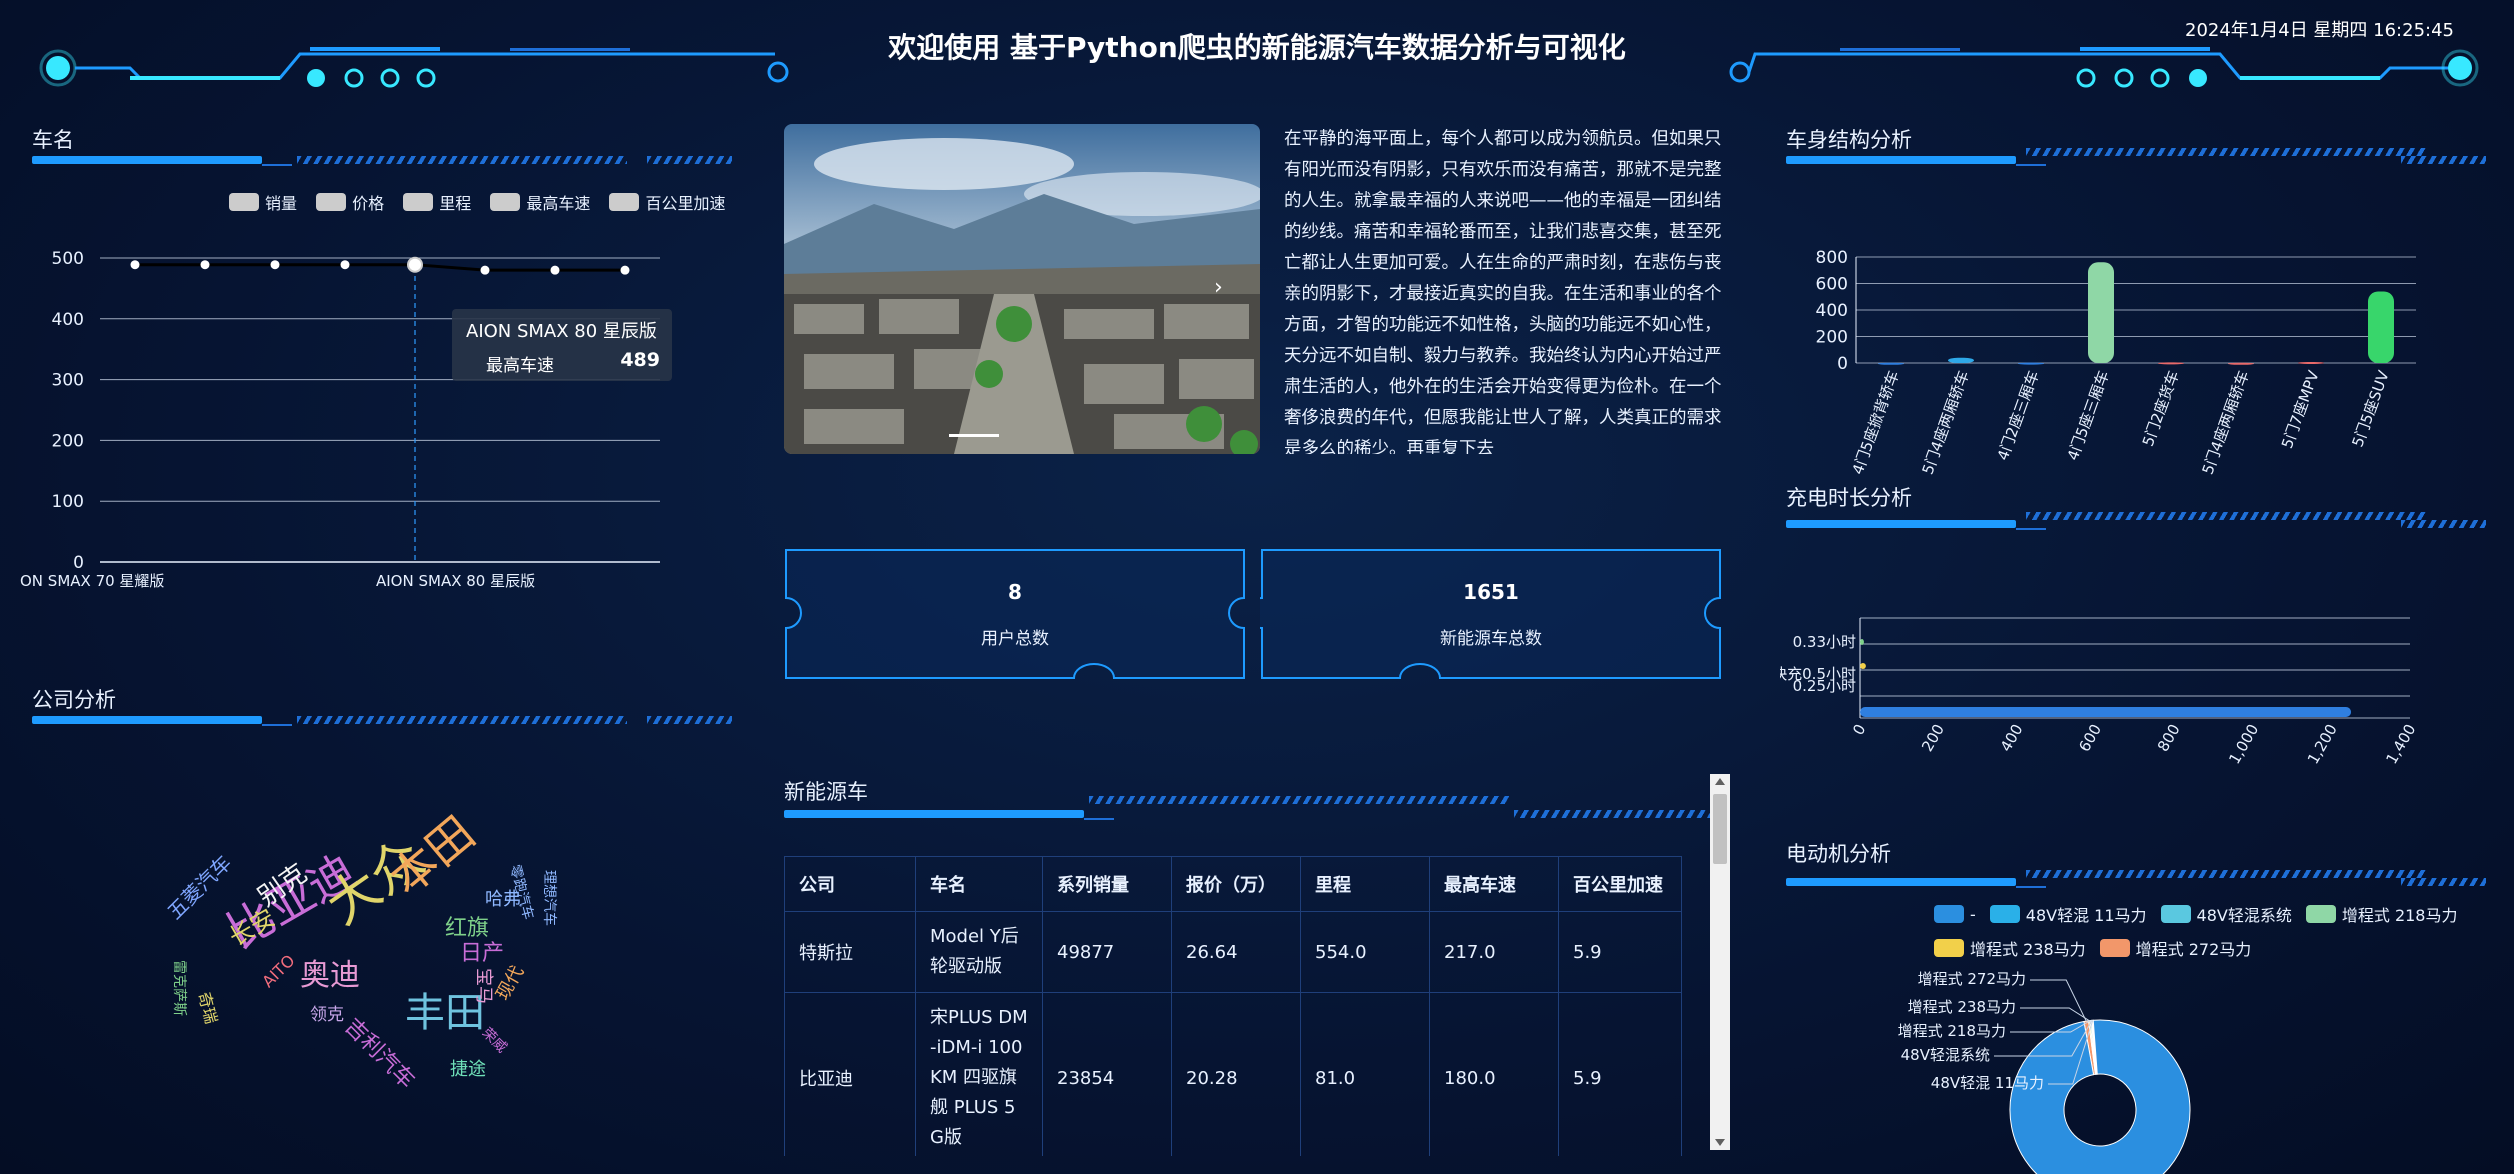  What do you see at coordinates (1107, 884) in the screenshot?
I see `col-sales: 系列销量` at bounding box center [1107, 884].